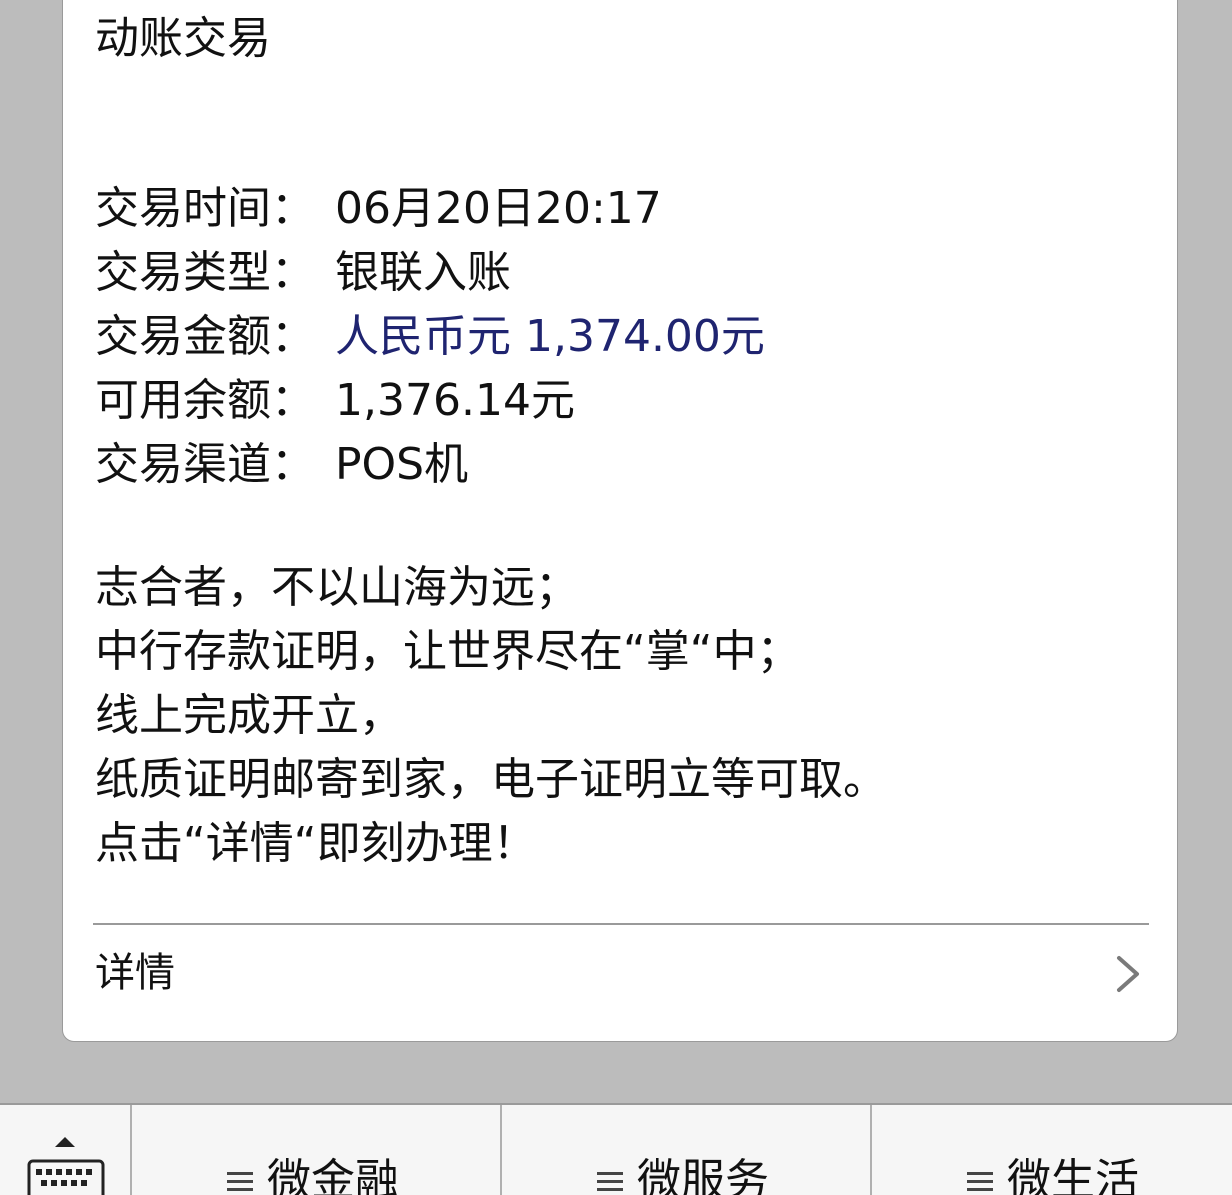 The height and width of the screenshot is (1195, 1232). What do you see at coordinates (1128, 974) in the screenshot?
I see `chevron-right-icon` at bounding box center [1128, 974].